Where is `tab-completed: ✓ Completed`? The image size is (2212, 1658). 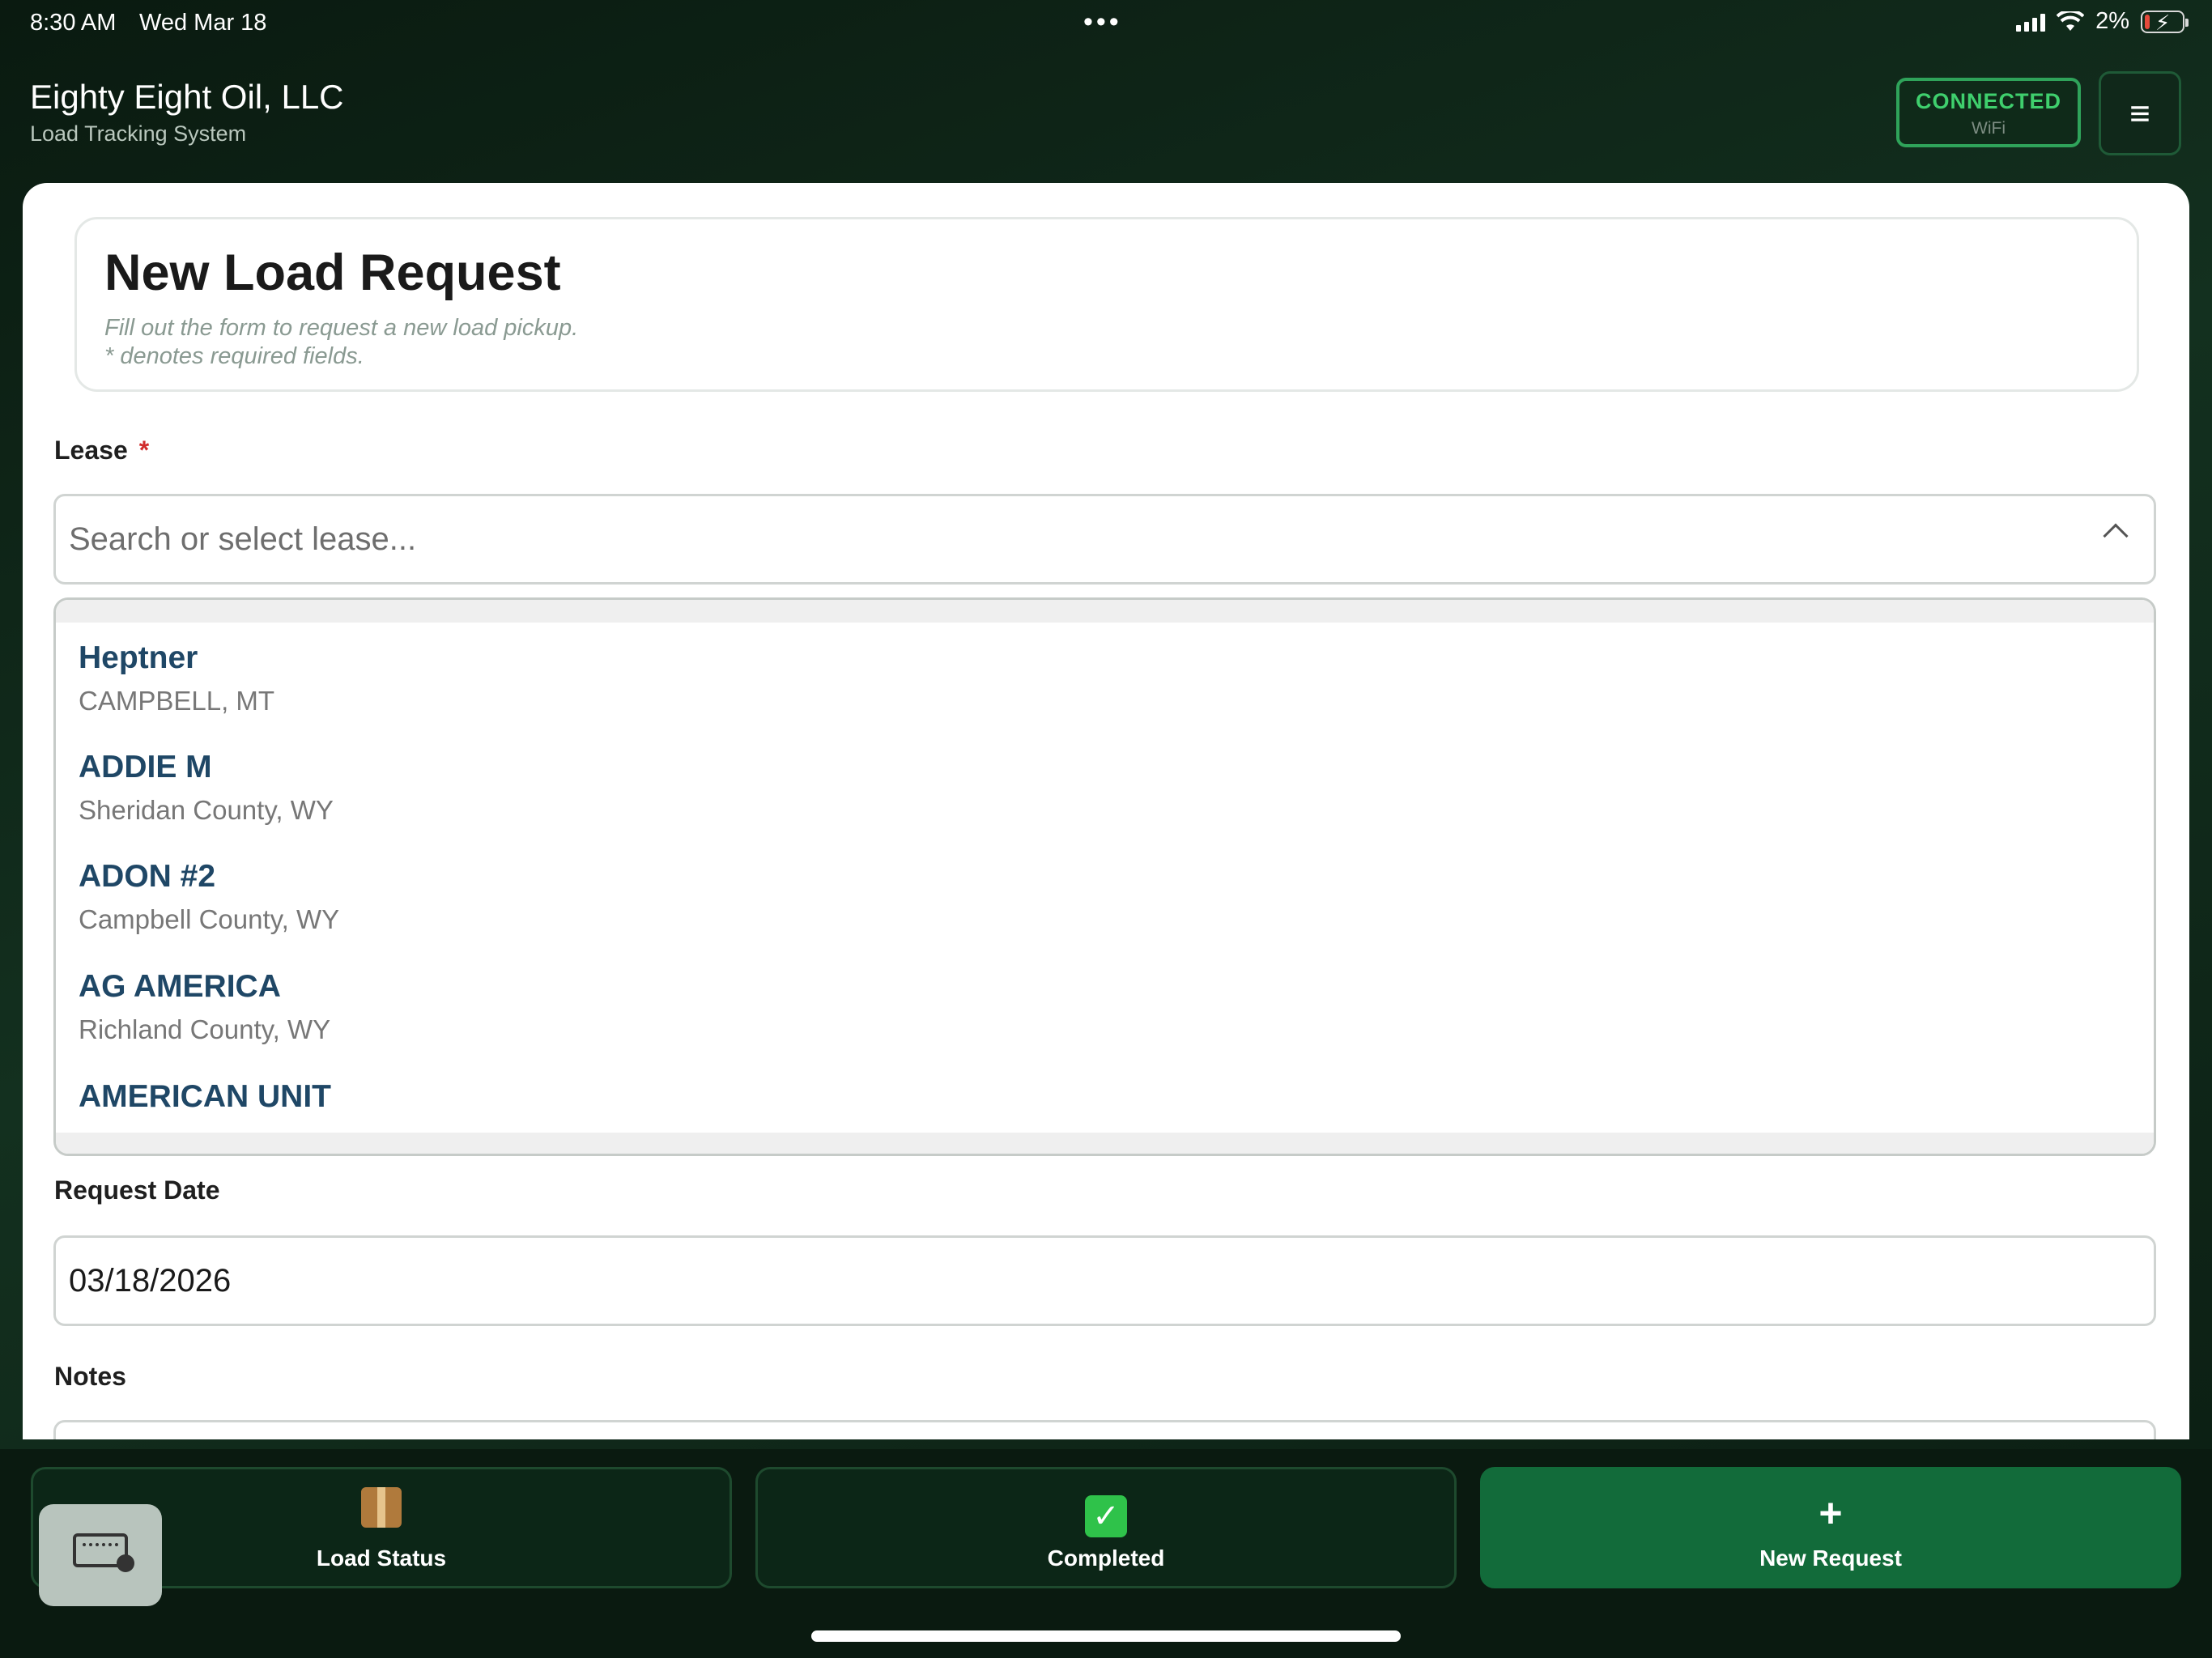
tab-completed: ✓ Completed is located at coordinates (1106, 1527).